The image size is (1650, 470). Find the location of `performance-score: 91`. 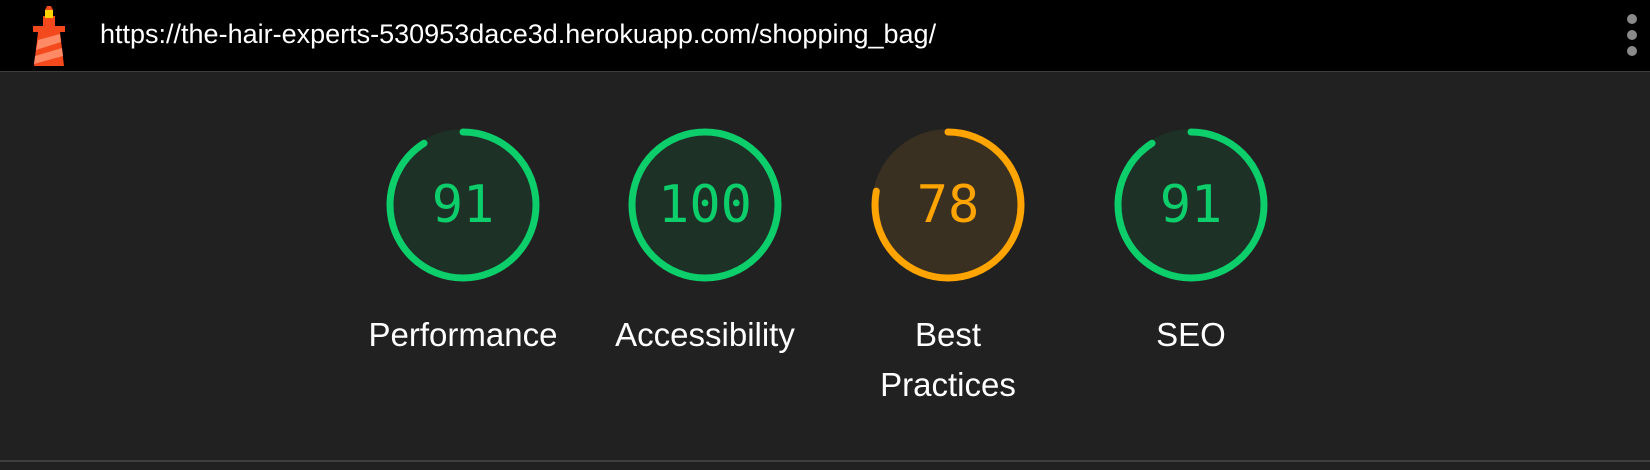

performance-score: 91 is located at coordinates (463, 205).